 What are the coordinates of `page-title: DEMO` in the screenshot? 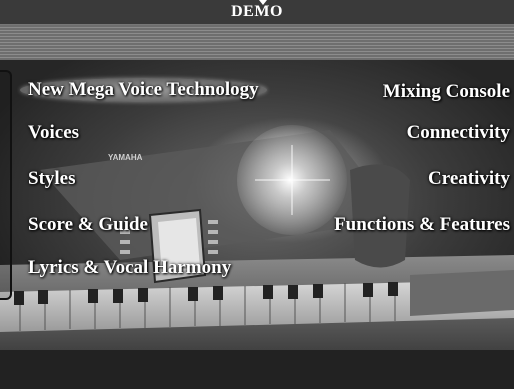 It's located at (257, 11).